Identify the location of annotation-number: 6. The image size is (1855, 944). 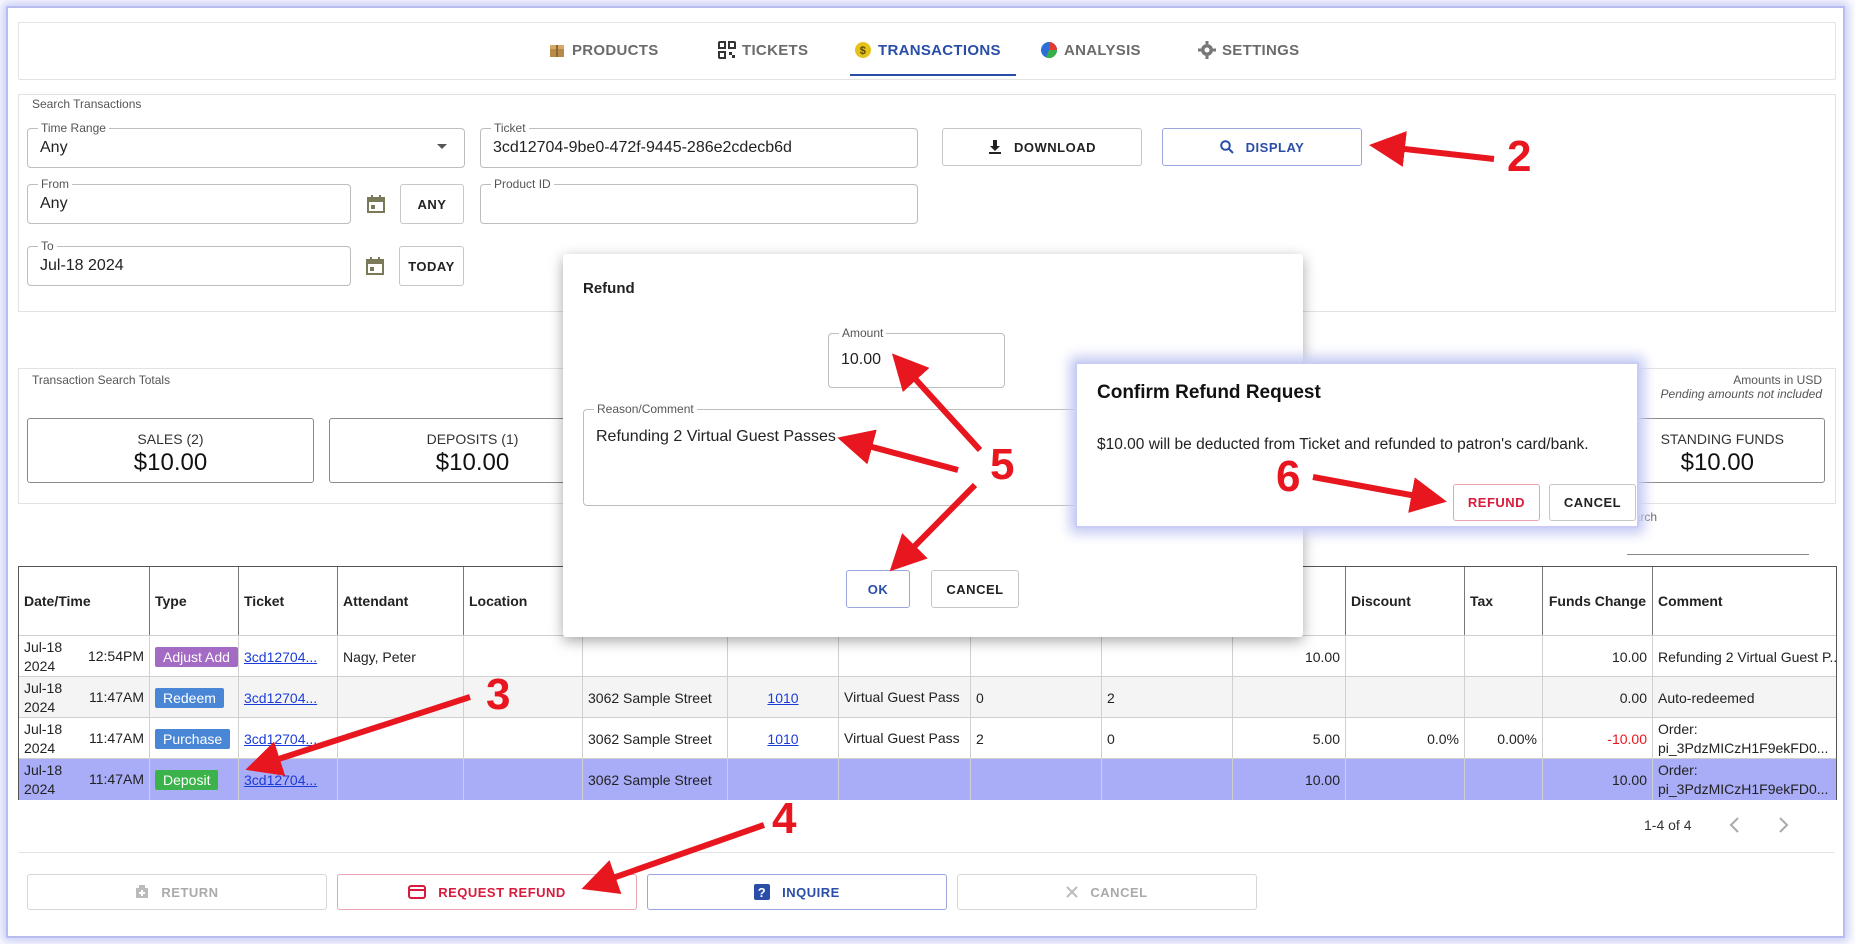
(1288, 476).